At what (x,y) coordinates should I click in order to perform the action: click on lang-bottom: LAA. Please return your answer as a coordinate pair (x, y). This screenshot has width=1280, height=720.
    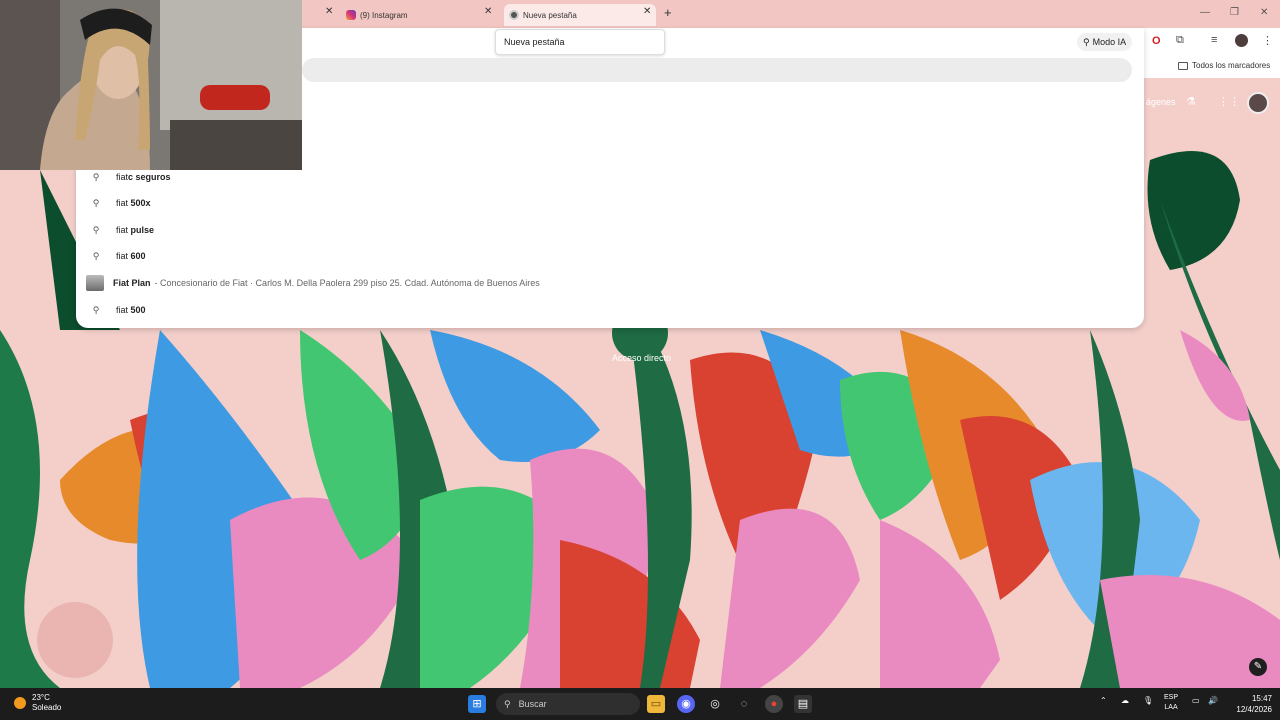
    Looking at the image, I should click on (1171, 707).